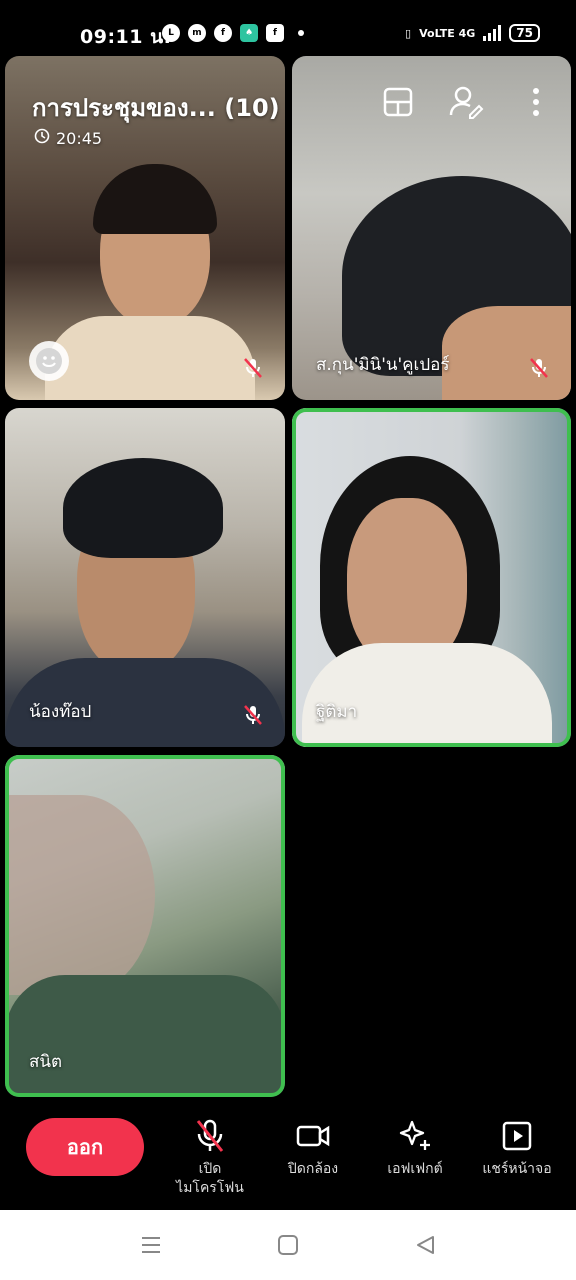 Image resolution: width=576 pixels, height=1280 pixels. What do you see at coordinates (313, 1169) in the screenshot?
I see `camera-toggle-label: ปิดกล้อง` at bounding box center [313, 1169].